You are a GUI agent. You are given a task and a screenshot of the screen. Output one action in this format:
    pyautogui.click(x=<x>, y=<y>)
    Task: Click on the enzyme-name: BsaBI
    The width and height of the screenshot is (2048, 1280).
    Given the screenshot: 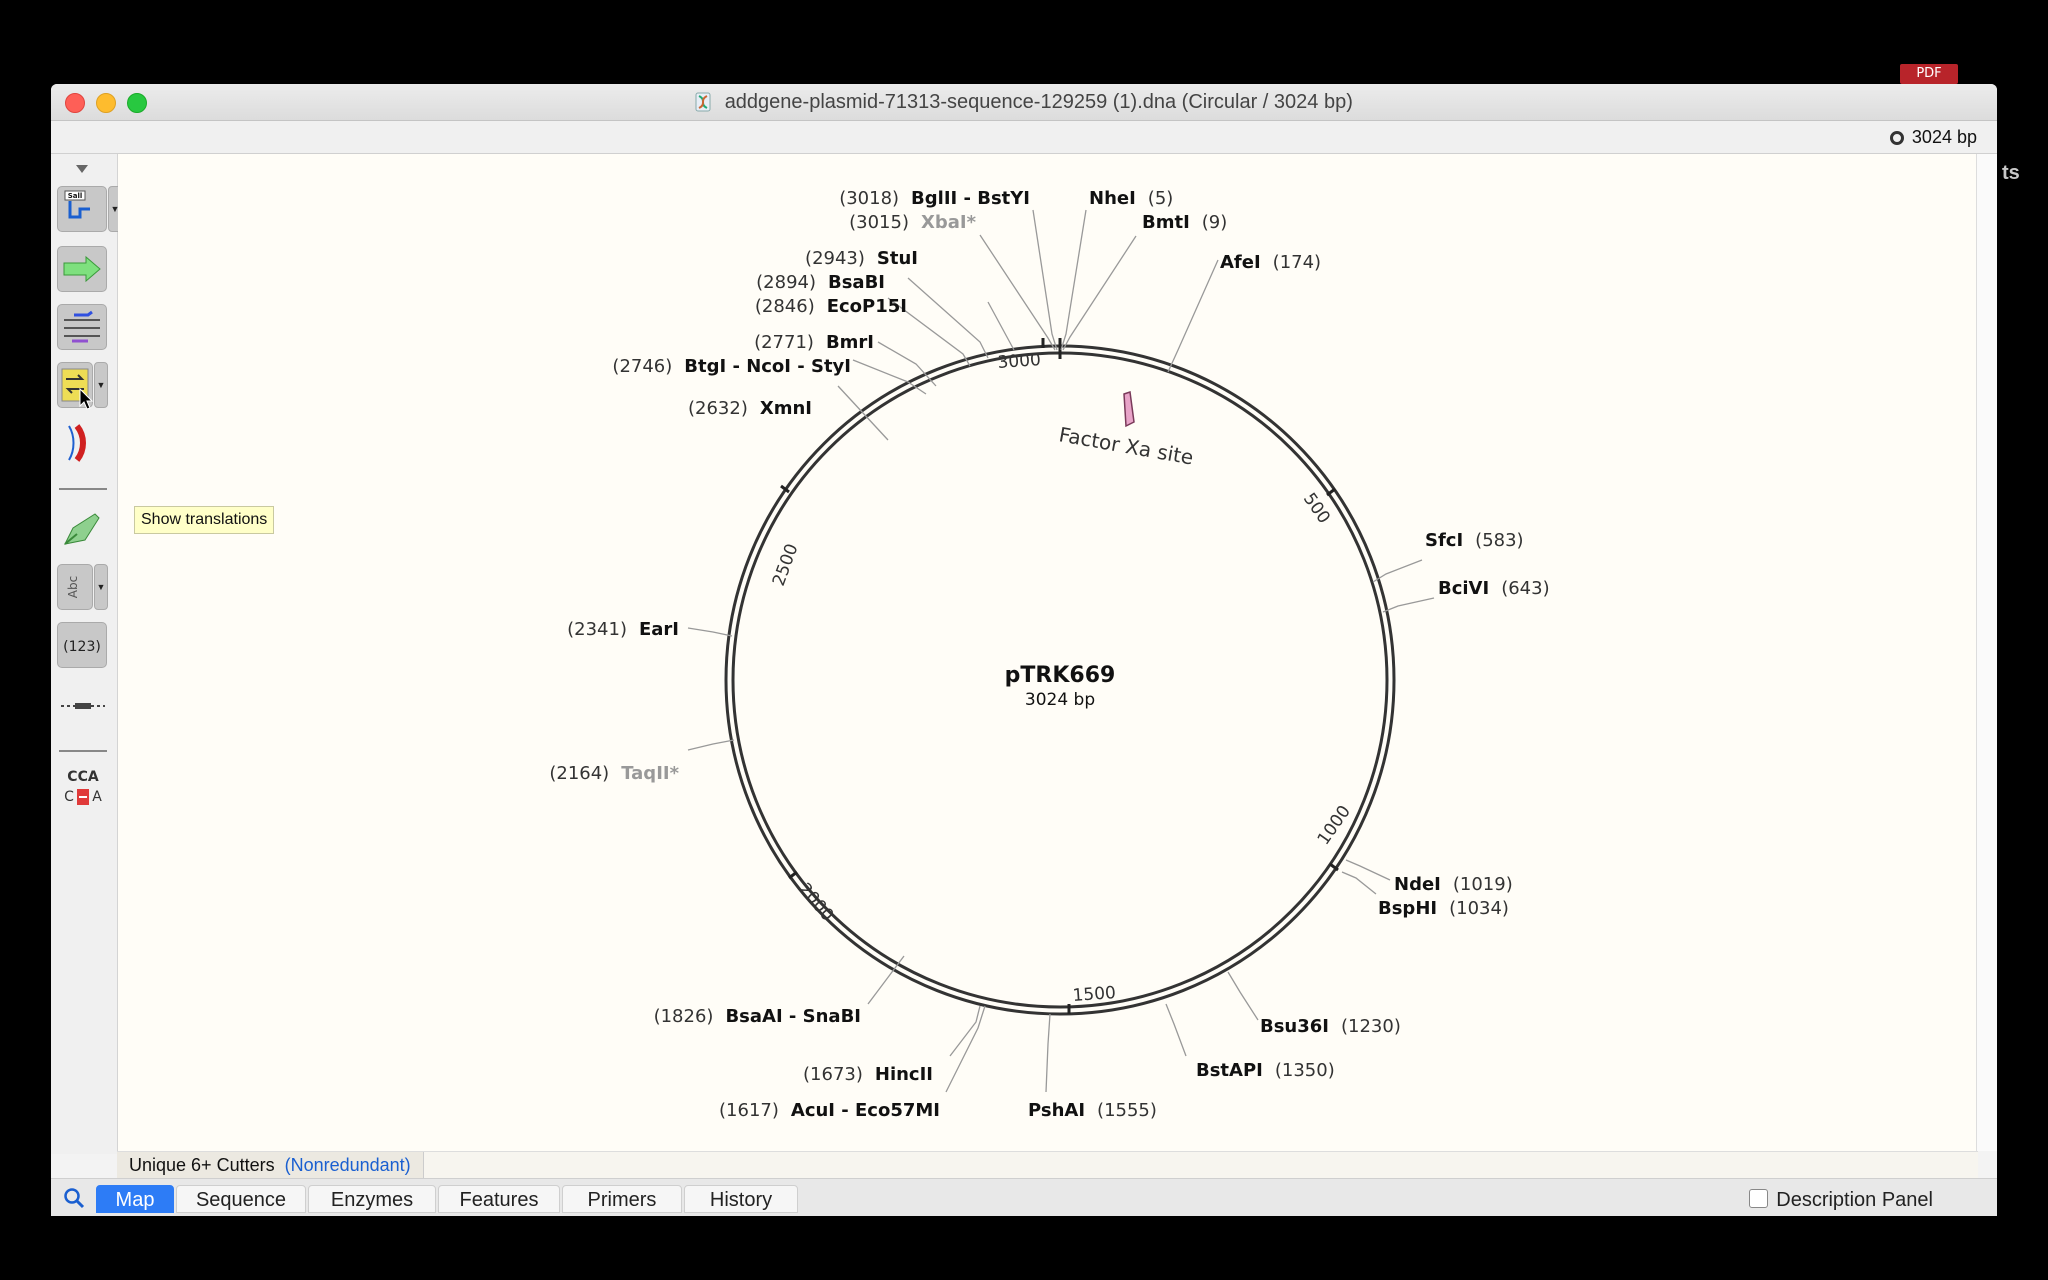 What is the action you would take?
    pyautogui.click(x=856, y=282)
    